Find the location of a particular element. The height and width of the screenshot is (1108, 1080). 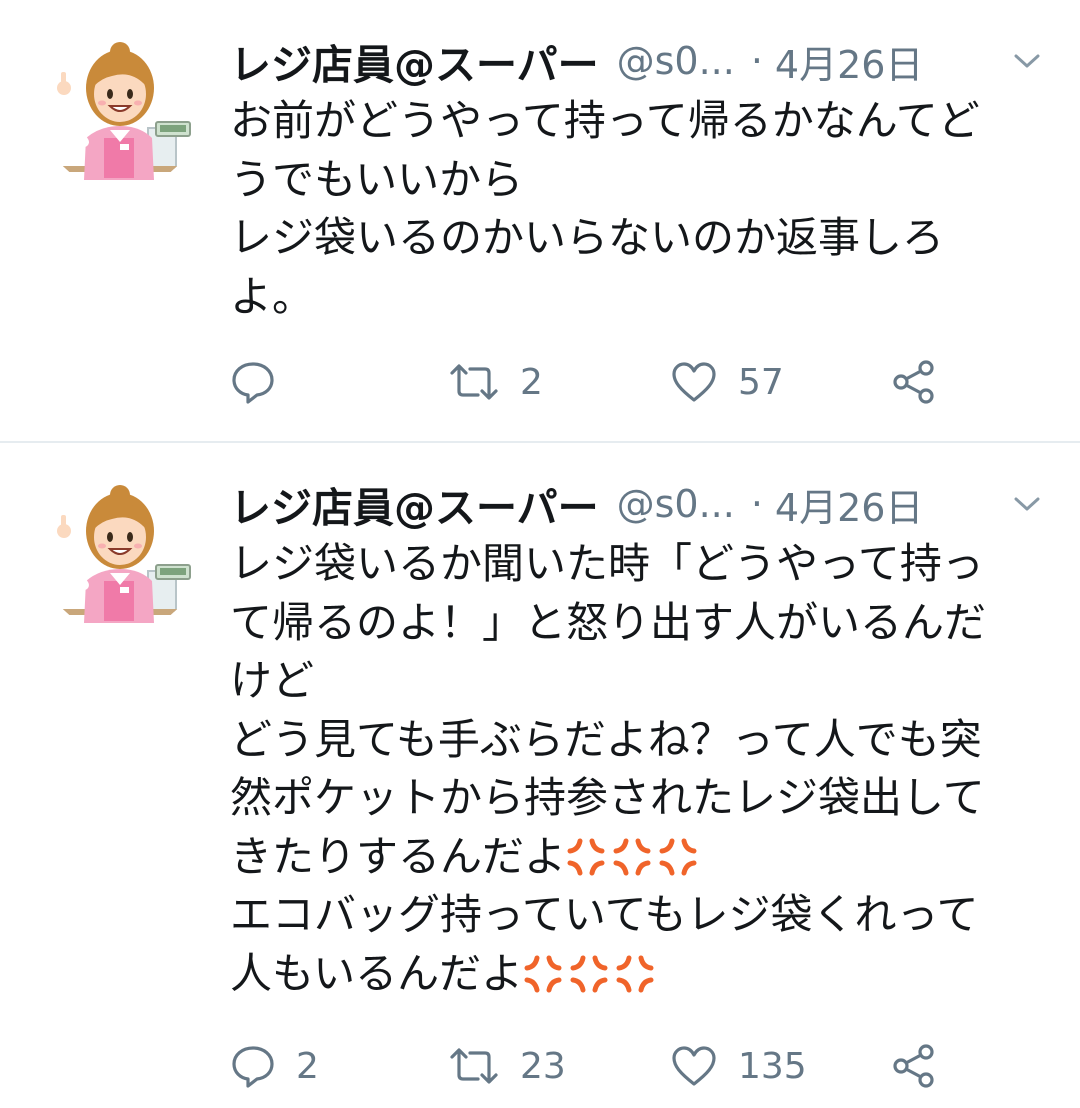

tweet-text-line: 人もいるんだよ is located at coordinates (635, 974).